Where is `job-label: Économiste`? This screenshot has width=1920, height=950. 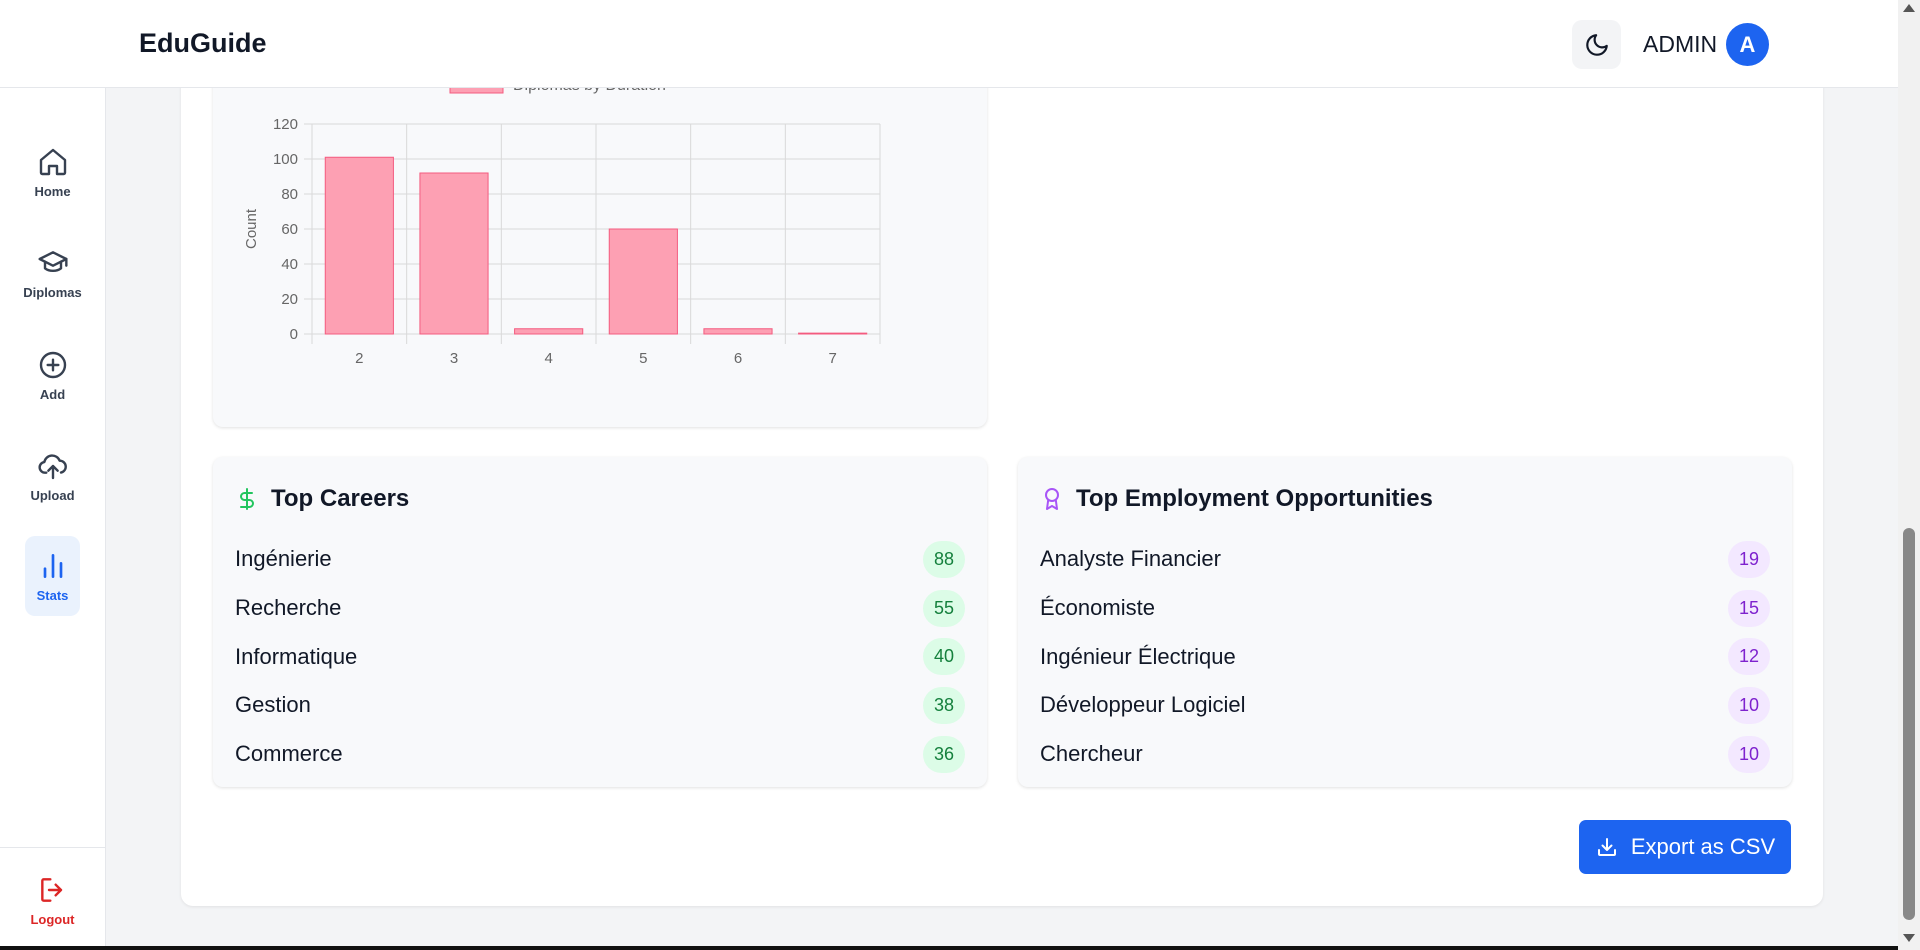 job-label: Économiste is located at coordinates (1097, 608).